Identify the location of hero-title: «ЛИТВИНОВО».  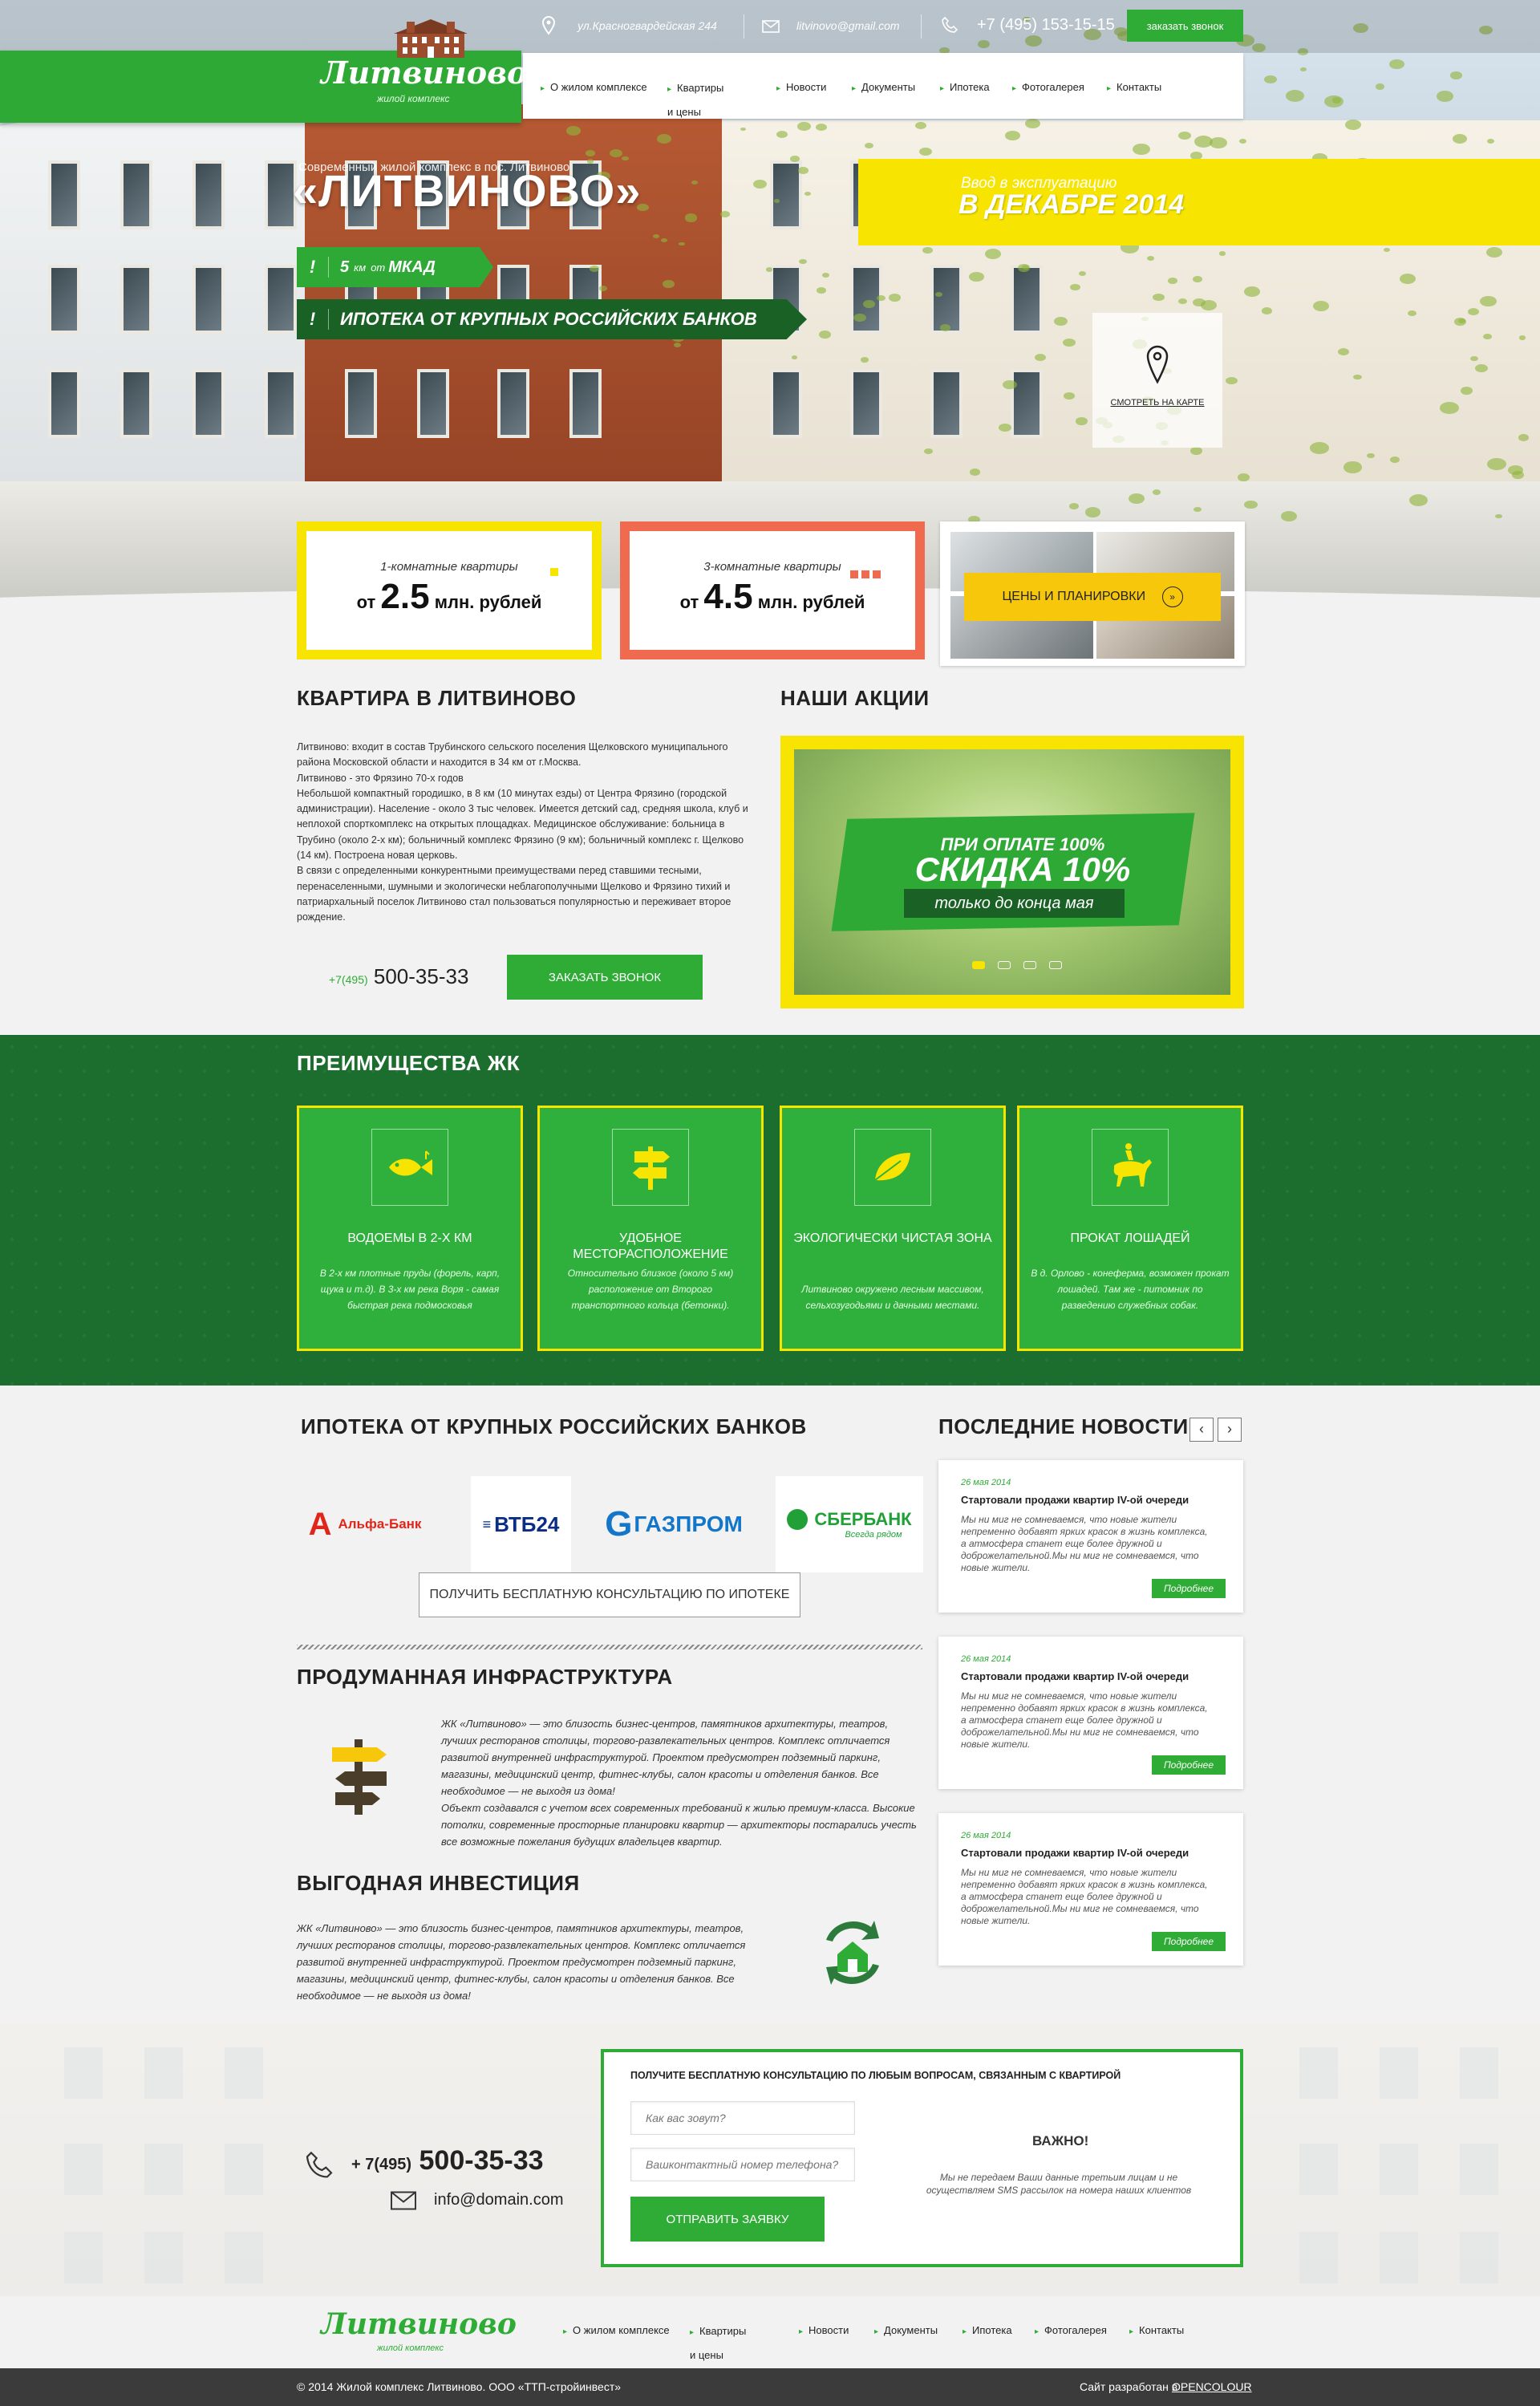
(468, 190).